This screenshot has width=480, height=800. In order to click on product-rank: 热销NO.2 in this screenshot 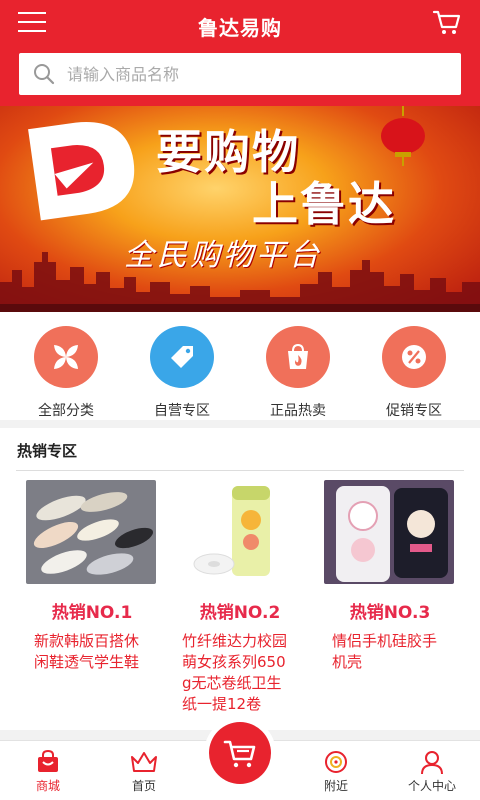, I will do `click(240, 613)`.